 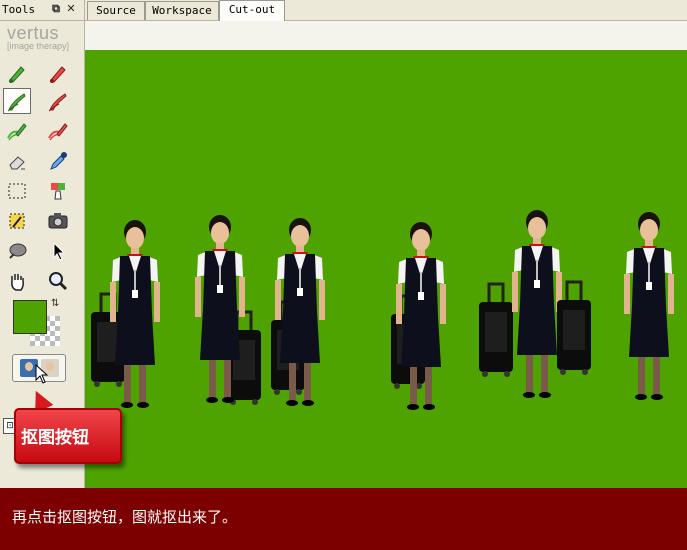 I want to click on tools-title: Tools, so click(x=19, y=9).